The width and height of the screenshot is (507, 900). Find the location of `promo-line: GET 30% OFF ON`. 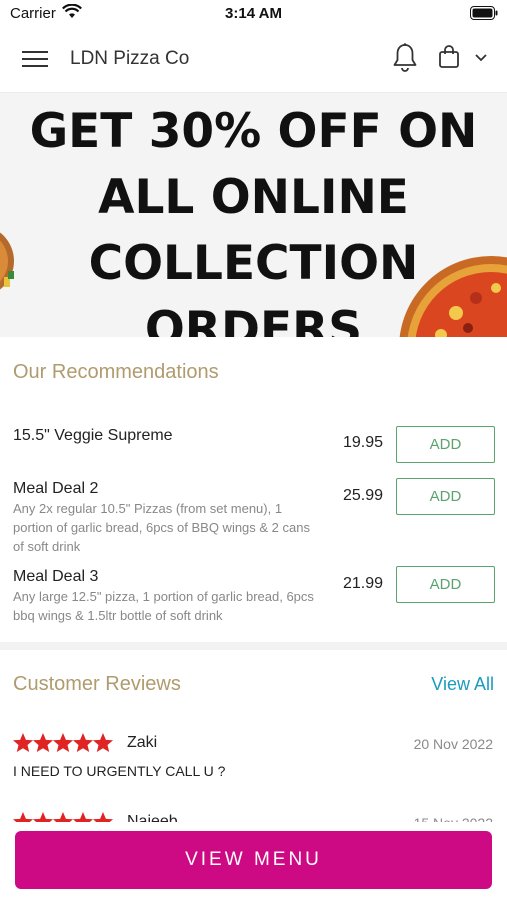

promo-line: GET 30% OFF ON is located at coordinates (253, 131).